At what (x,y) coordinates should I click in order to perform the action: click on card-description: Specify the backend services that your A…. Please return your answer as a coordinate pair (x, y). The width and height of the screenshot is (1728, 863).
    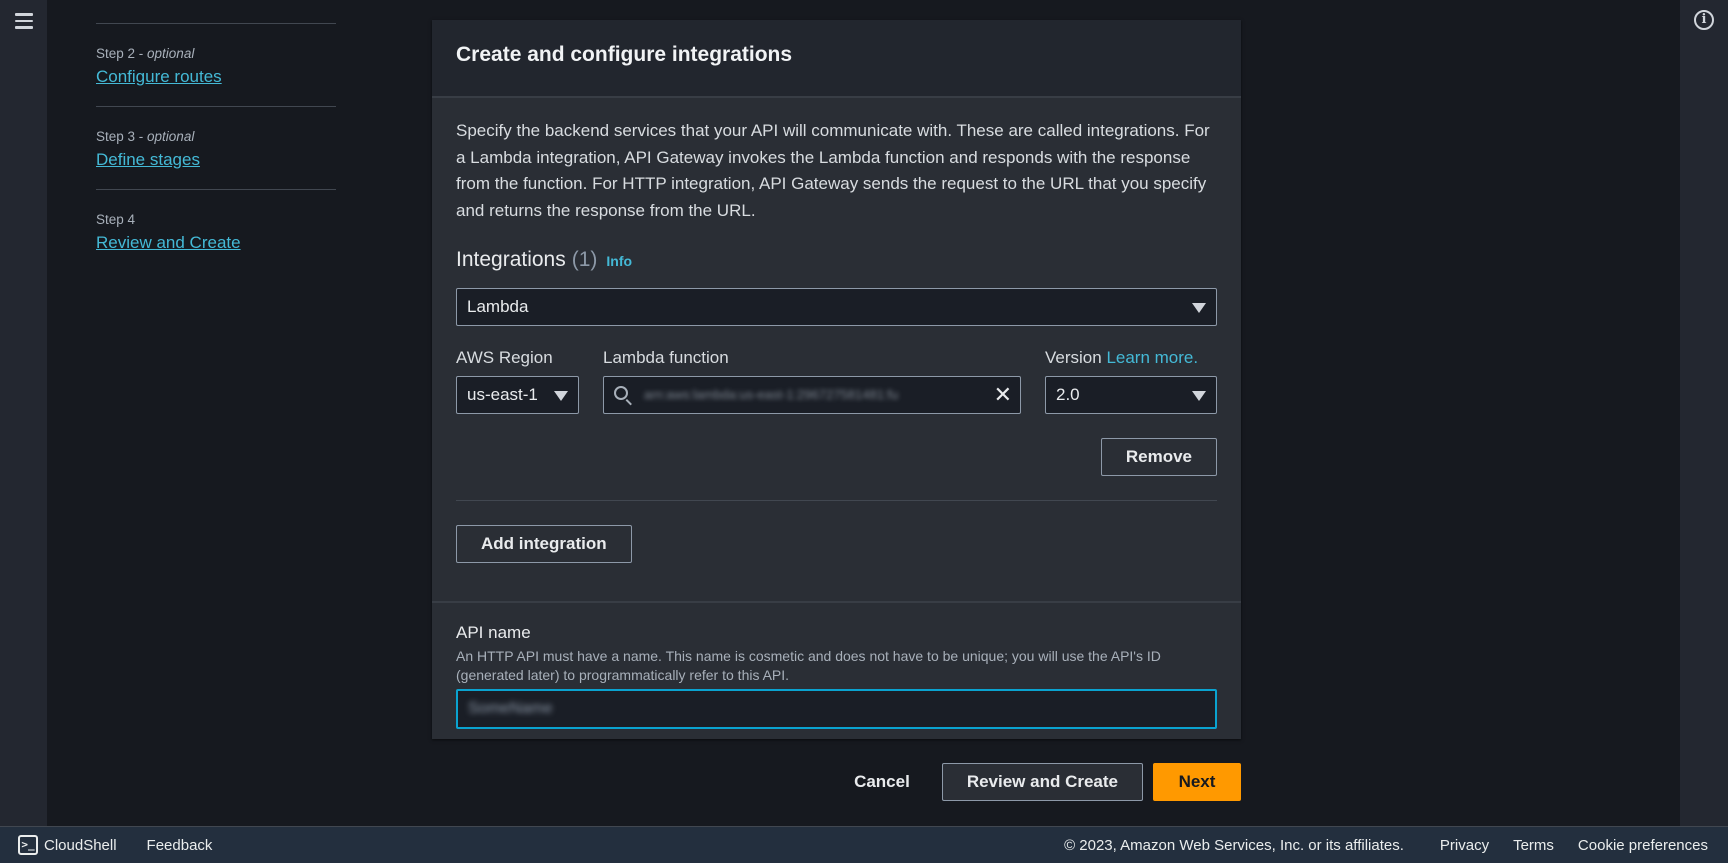
    Looking at the image, I should click on (833, 170).